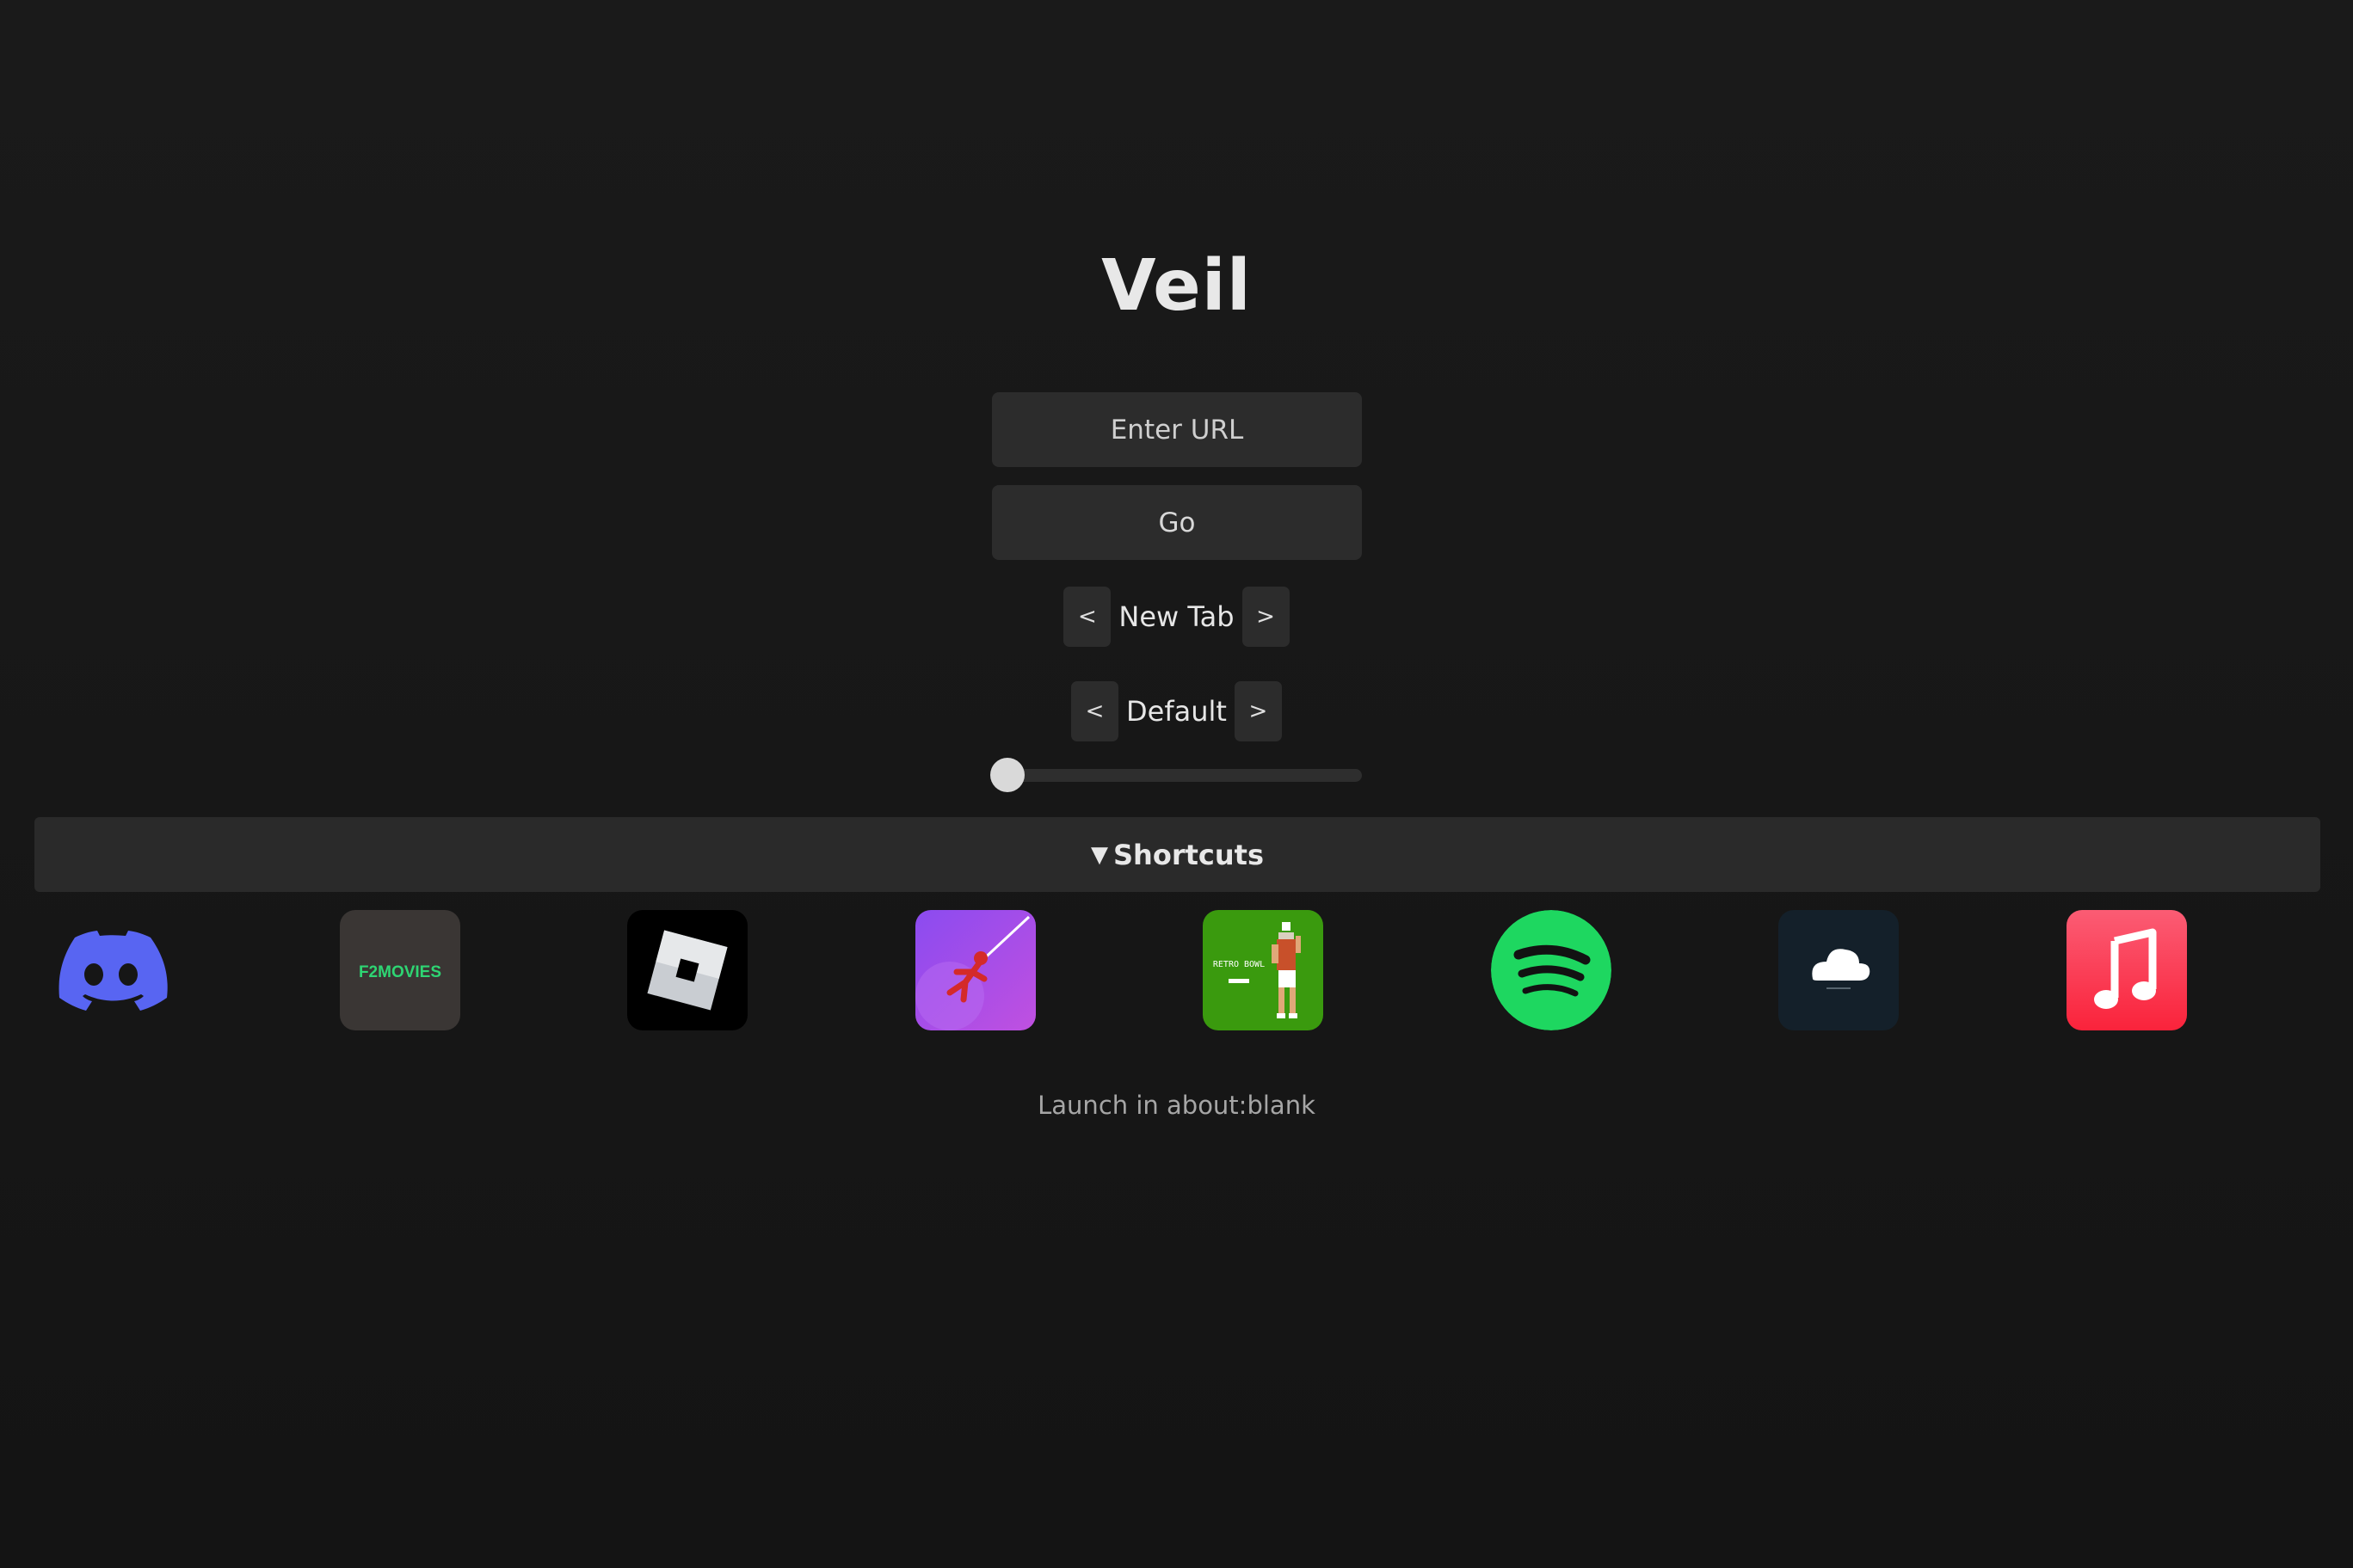 The image size is (2353, 1568). I want to click on shortcuts-toggle: ▼ Shortcuts, so click(1177, 855).